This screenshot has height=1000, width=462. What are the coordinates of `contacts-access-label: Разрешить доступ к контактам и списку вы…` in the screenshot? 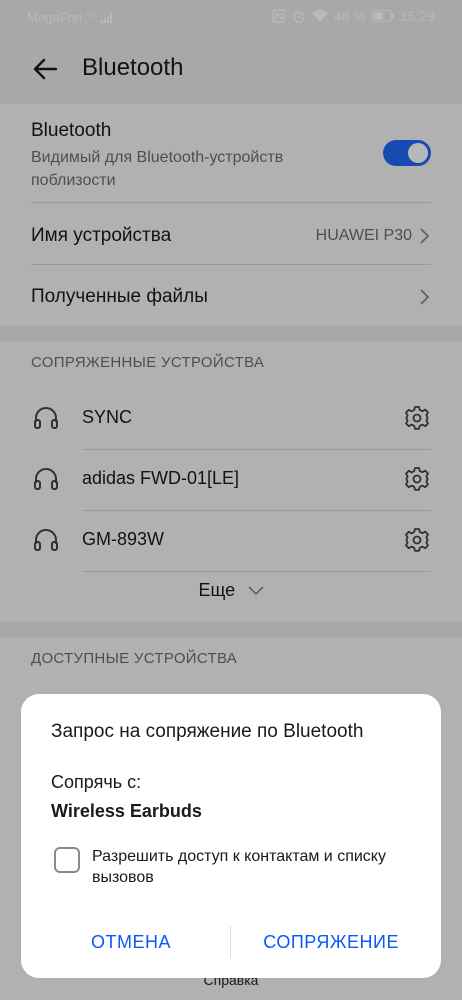 It's located at (257, 867).